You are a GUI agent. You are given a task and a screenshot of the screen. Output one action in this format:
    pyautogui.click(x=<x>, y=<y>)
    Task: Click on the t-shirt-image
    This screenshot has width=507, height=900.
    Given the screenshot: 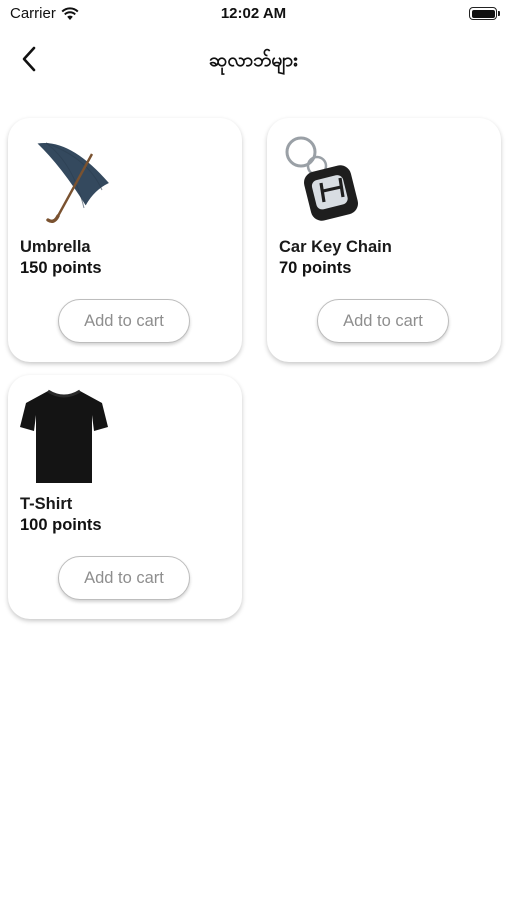 What is the action you would take?
    pyautogui.click(x=64, y=436)
    